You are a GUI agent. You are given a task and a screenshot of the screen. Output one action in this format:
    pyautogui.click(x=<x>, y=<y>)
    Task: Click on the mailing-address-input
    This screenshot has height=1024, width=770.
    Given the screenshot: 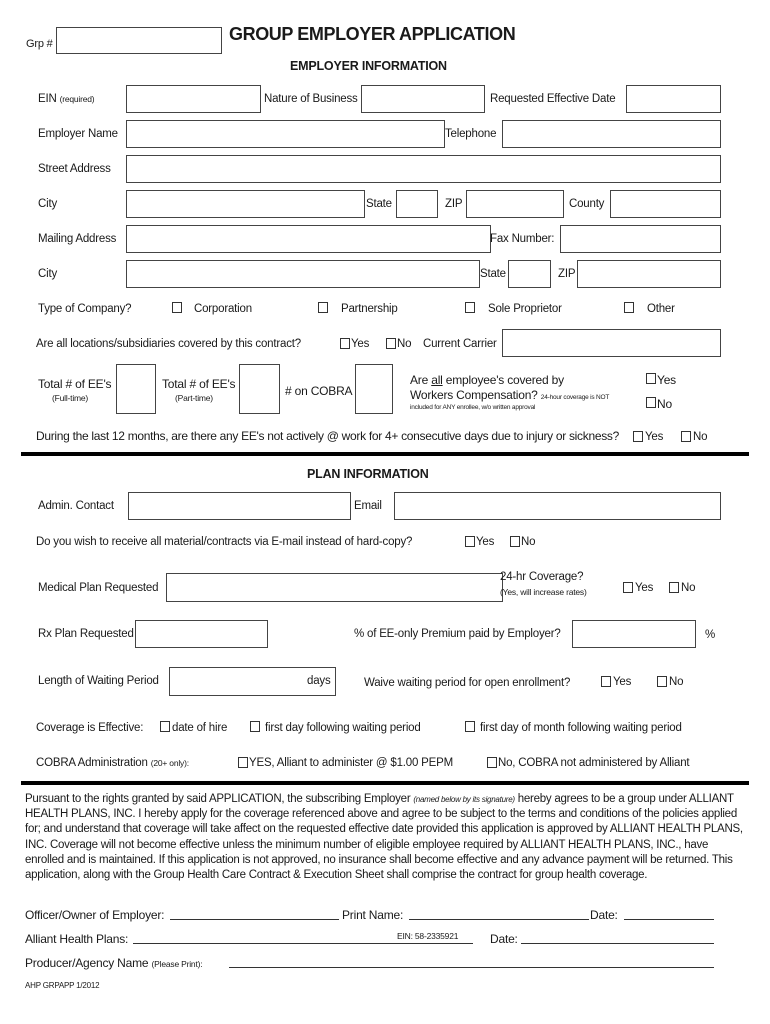 What is the action you would take?
    pyautogui.click(x=308, y=239)
    